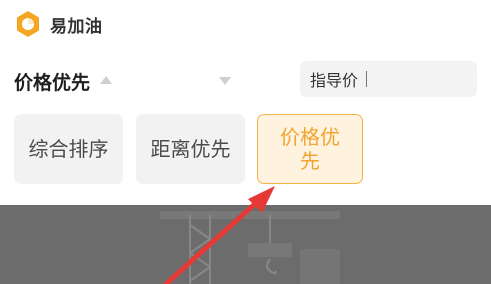 This screenshot has width=491, height=284. I want to click on sort-option-price: 价格优先, so click(310, 149).